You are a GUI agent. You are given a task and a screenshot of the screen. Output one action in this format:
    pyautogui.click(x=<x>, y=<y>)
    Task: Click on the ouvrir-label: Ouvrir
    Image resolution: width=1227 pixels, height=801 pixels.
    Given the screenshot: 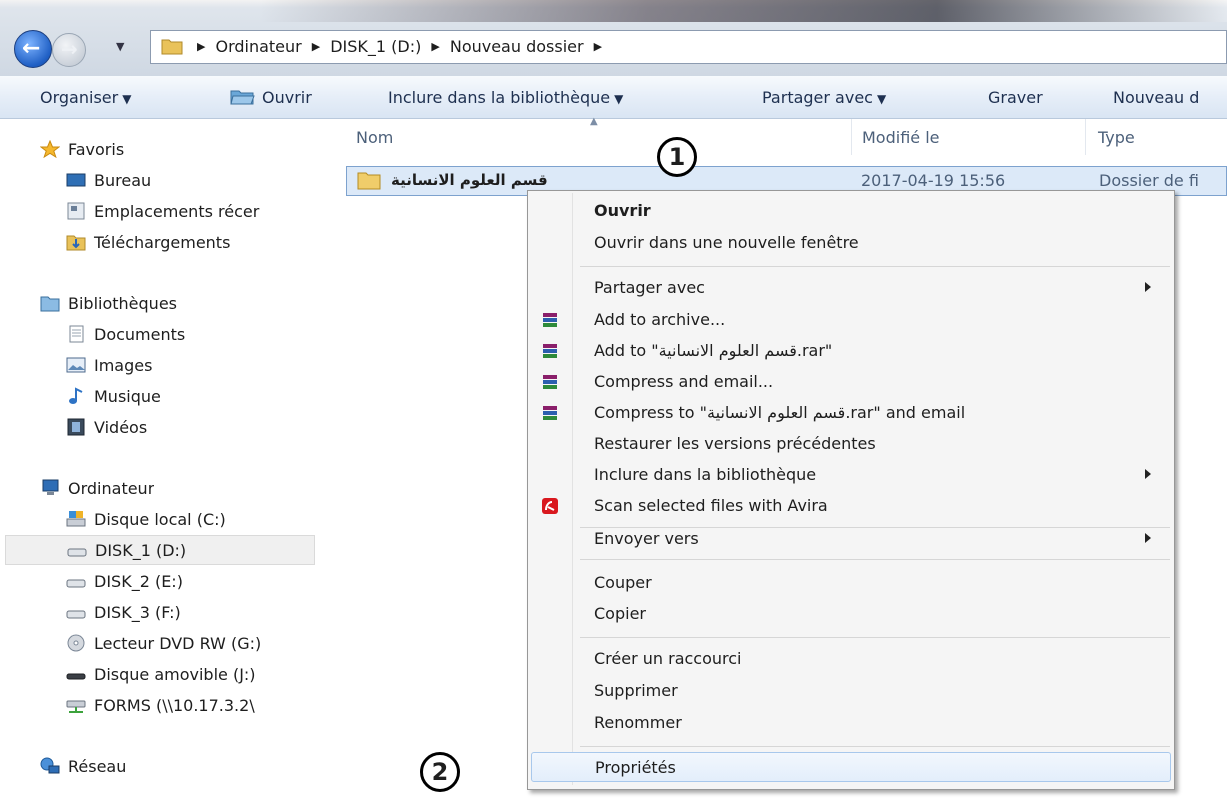 What is the action you would take?
    pyautogui.click(x=287, y=97)
    